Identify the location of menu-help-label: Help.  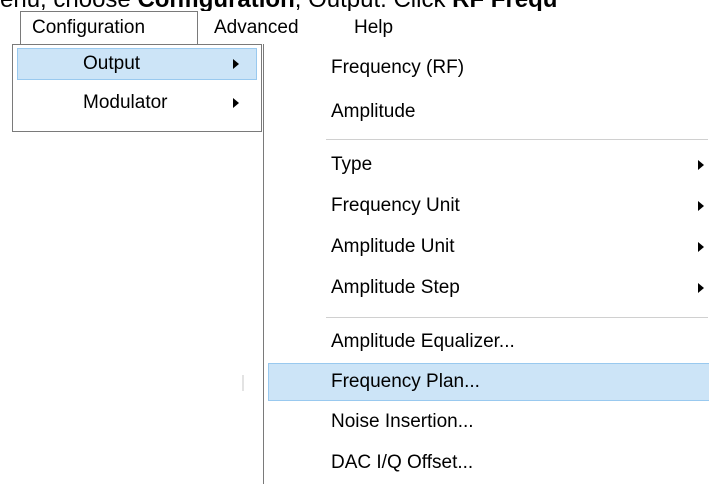
(374, 27).